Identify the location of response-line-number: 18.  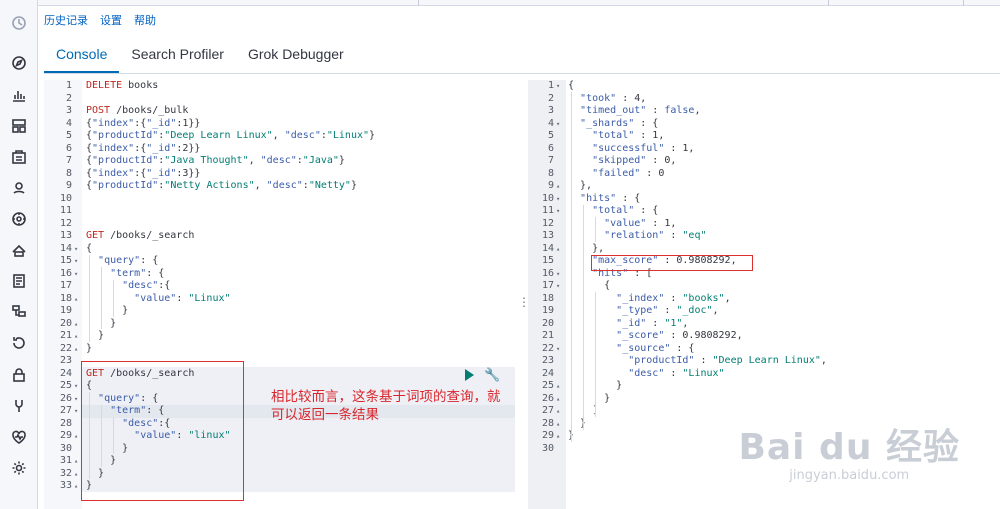
(547, 298).